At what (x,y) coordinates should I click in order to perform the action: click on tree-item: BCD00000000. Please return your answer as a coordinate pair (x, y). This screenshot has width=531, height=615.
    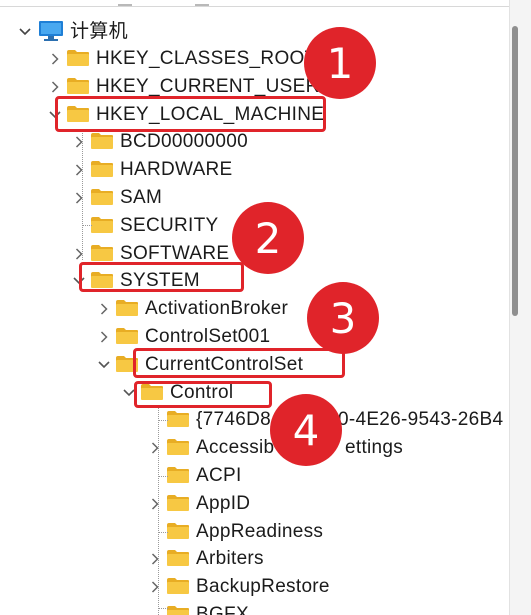
    Looking at the image, I should click on (252, 141).